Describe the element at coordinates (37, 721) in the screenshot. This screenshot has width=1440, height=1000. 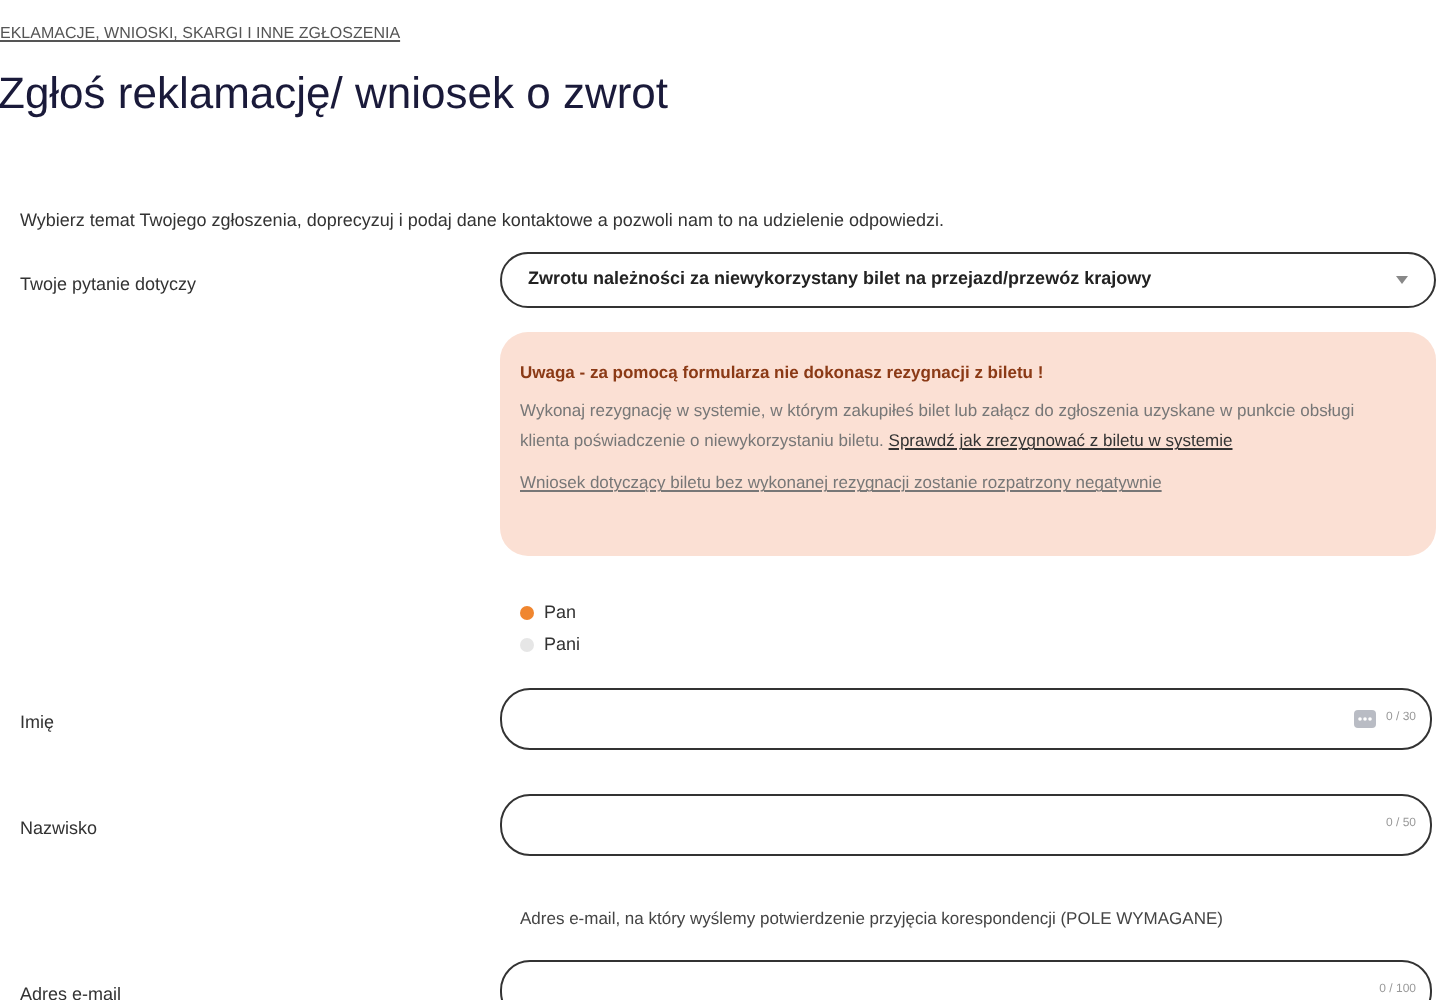
I see `field-label: Imię` at that location.